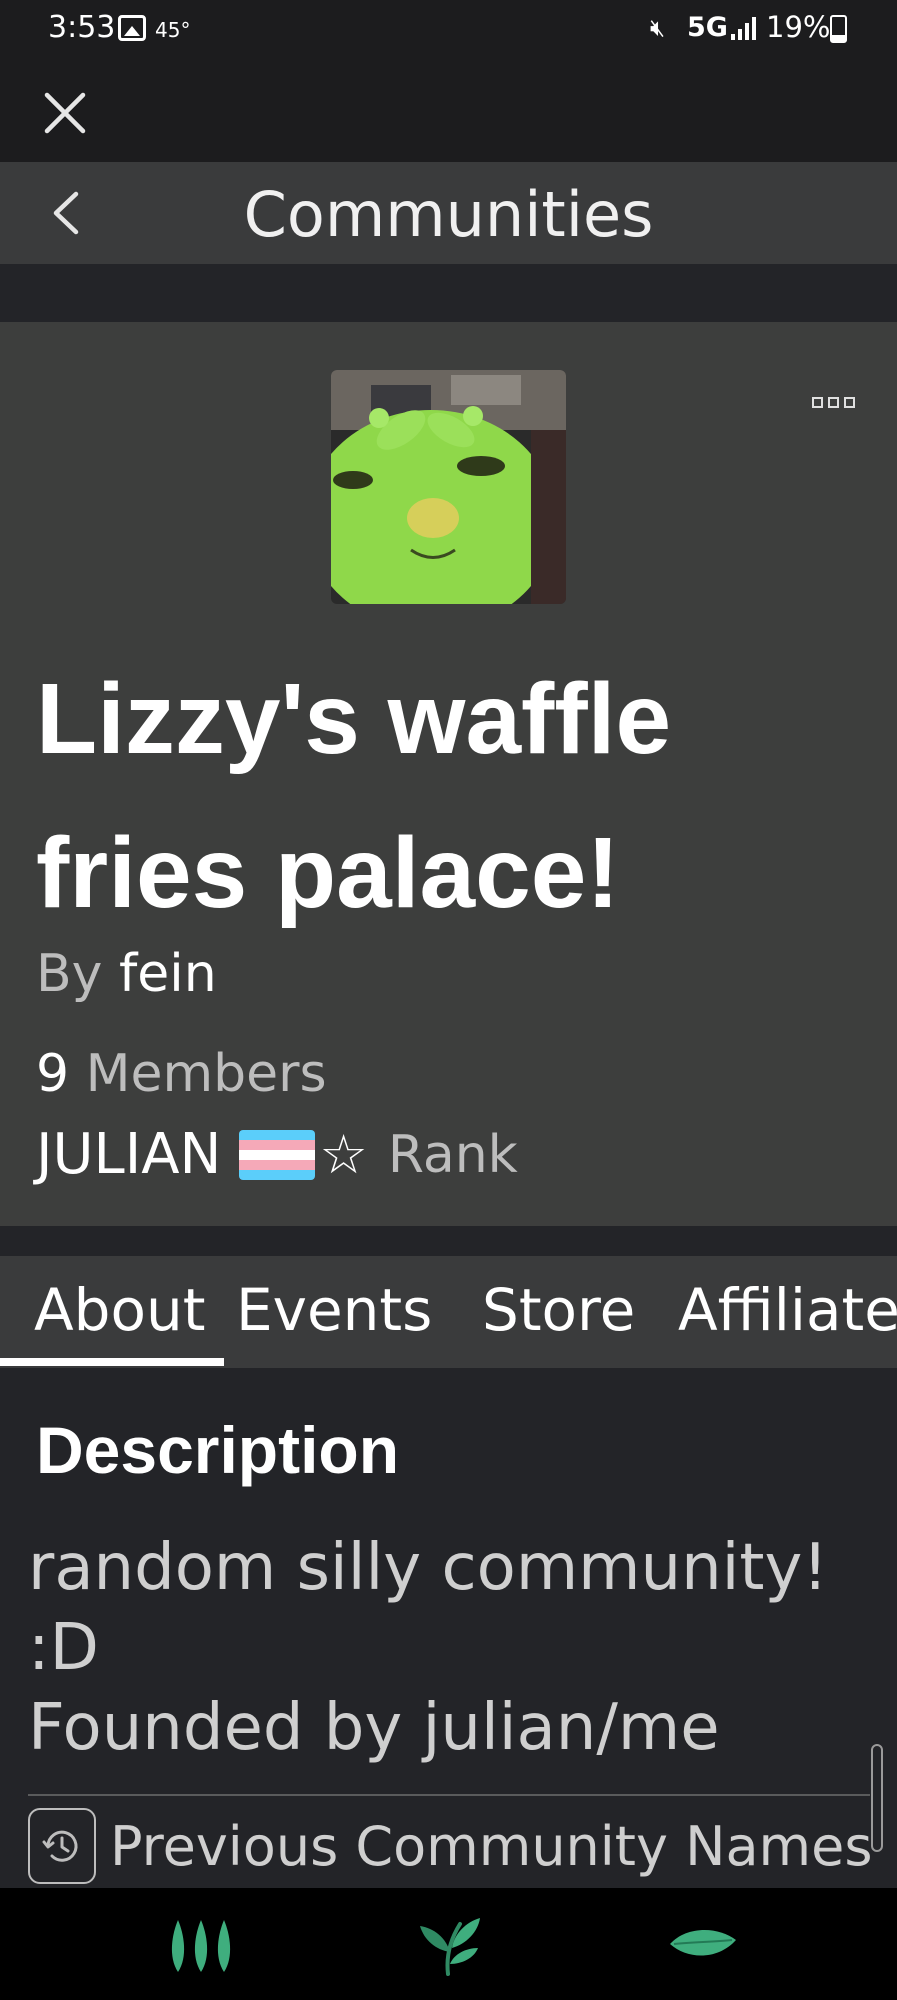 The width and height of the screenshot is (897, 2000). What do you see at coordinates (168, 974) in the screenshot?
I see `owner-link: fein` at bounding box center [168, 974].